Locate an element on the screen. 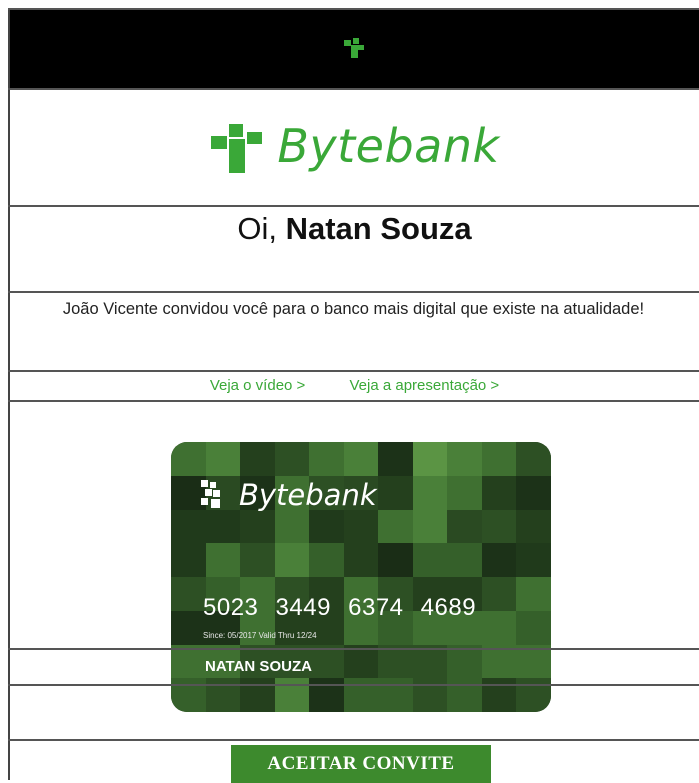  brand-logo: Bytebank is located at coordinates (354, 147).